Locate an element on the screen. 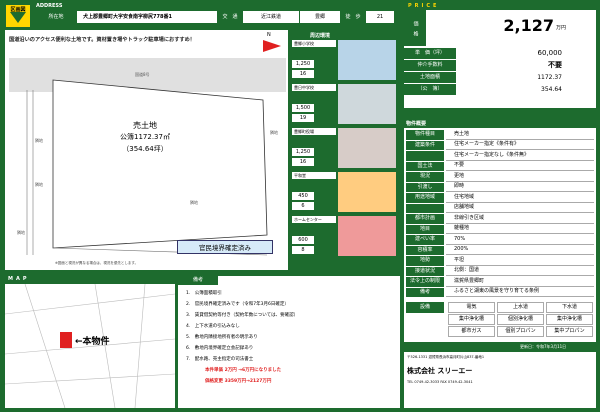 The height and width of the screenshot is (412, 600). nearby-name: 平和堂 is located at coordinates (314, 175).